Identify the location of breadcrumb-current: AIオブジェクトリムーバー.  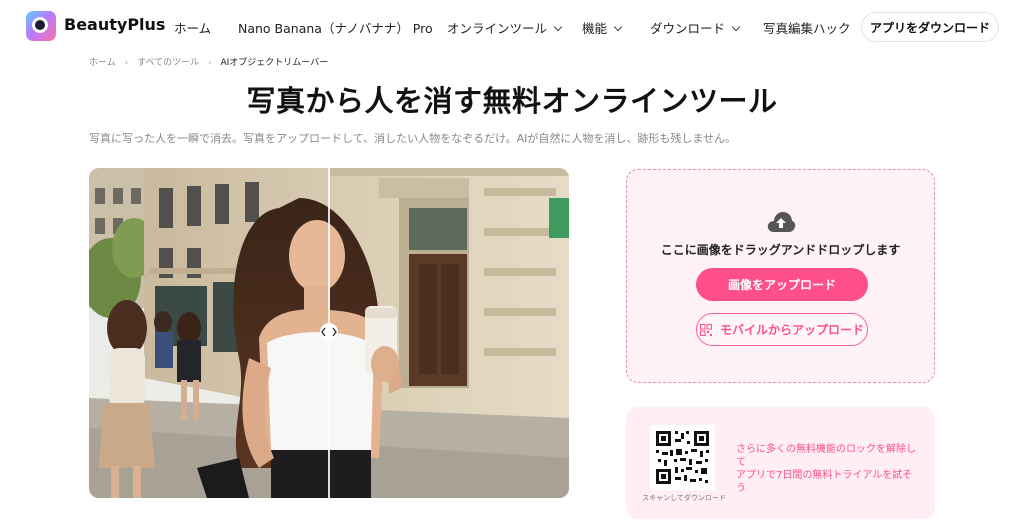
(274, 63).